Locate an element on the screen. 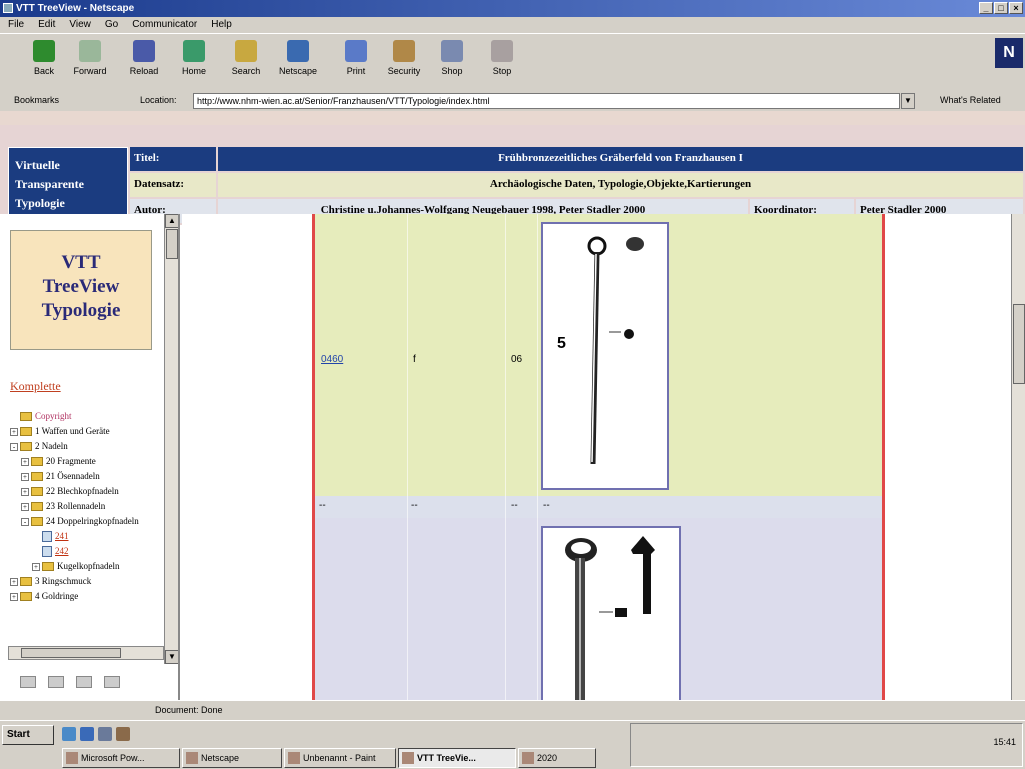 Image resolution: width=1025 pixels, height=769 pixels. minimize-button: _ is located at coordinates (986, 8).